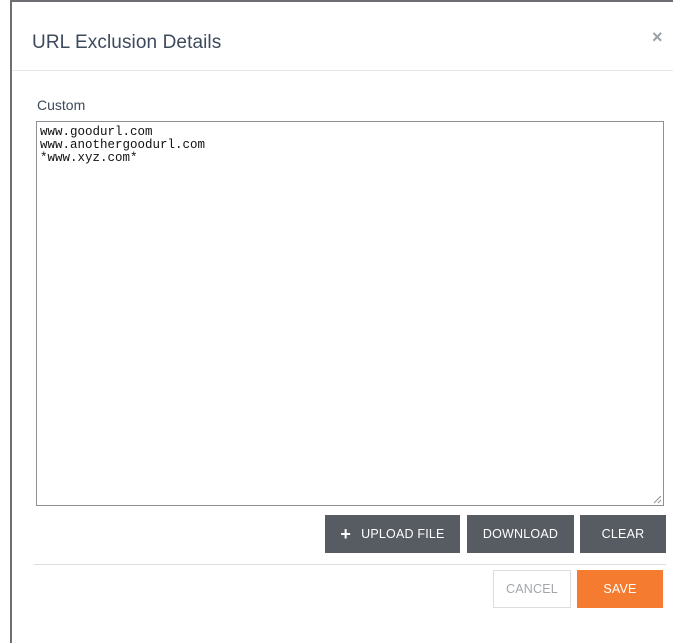  What do you see at coordinates (346, 534) in the screenshot?
I see `plus-icon: +` at bounding box center [346, 534].